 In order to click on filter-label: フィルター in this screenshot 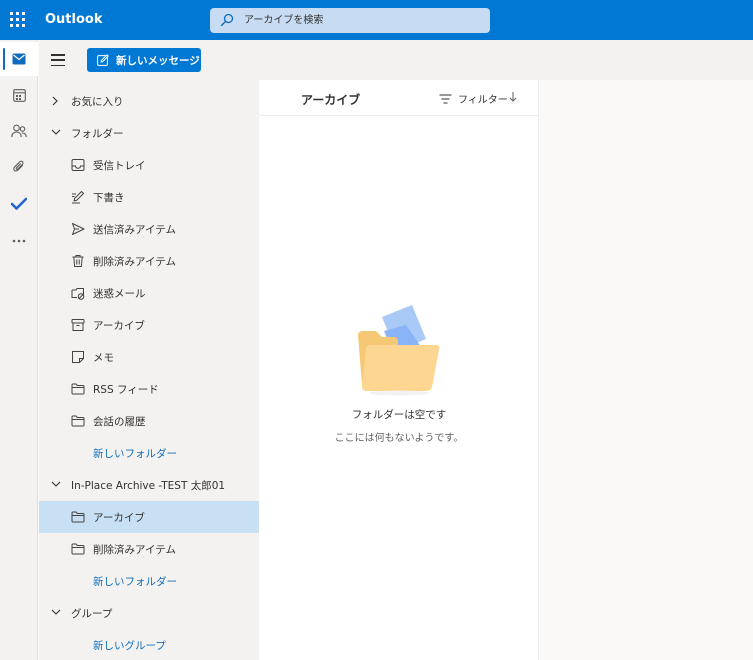, I will do `click(483, 100)`.